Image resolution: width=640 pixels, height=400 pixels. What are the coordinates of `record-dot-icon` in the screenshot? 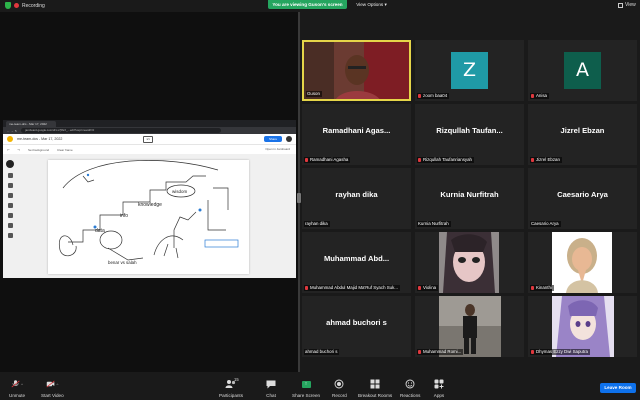 It's located at (16, 5).